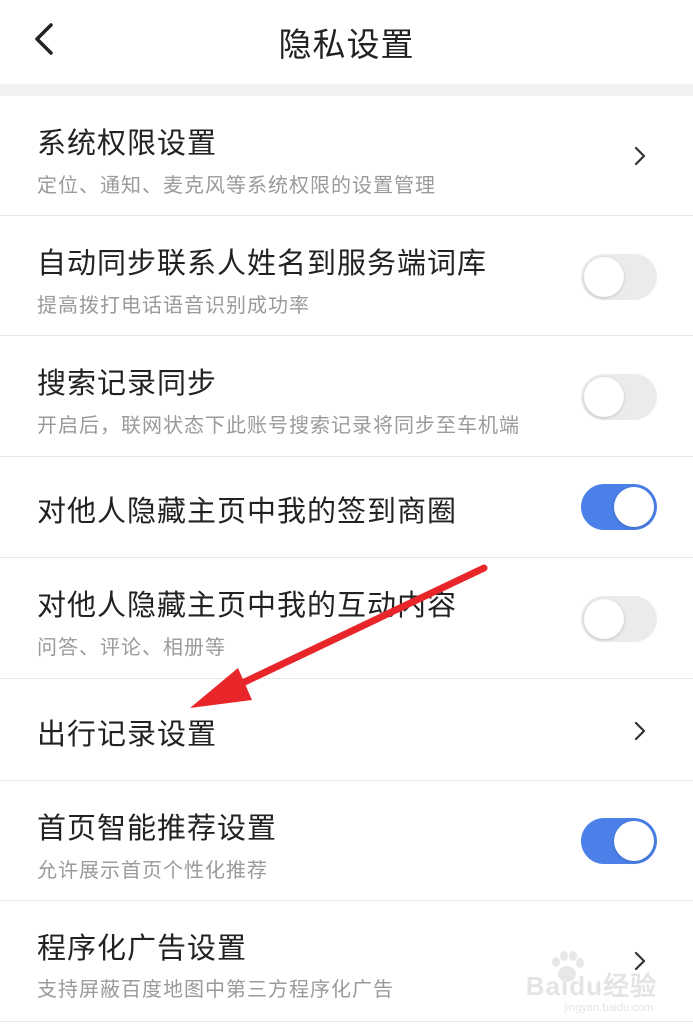  I want to click on search-history-sync-toggle, so click(619, 397).